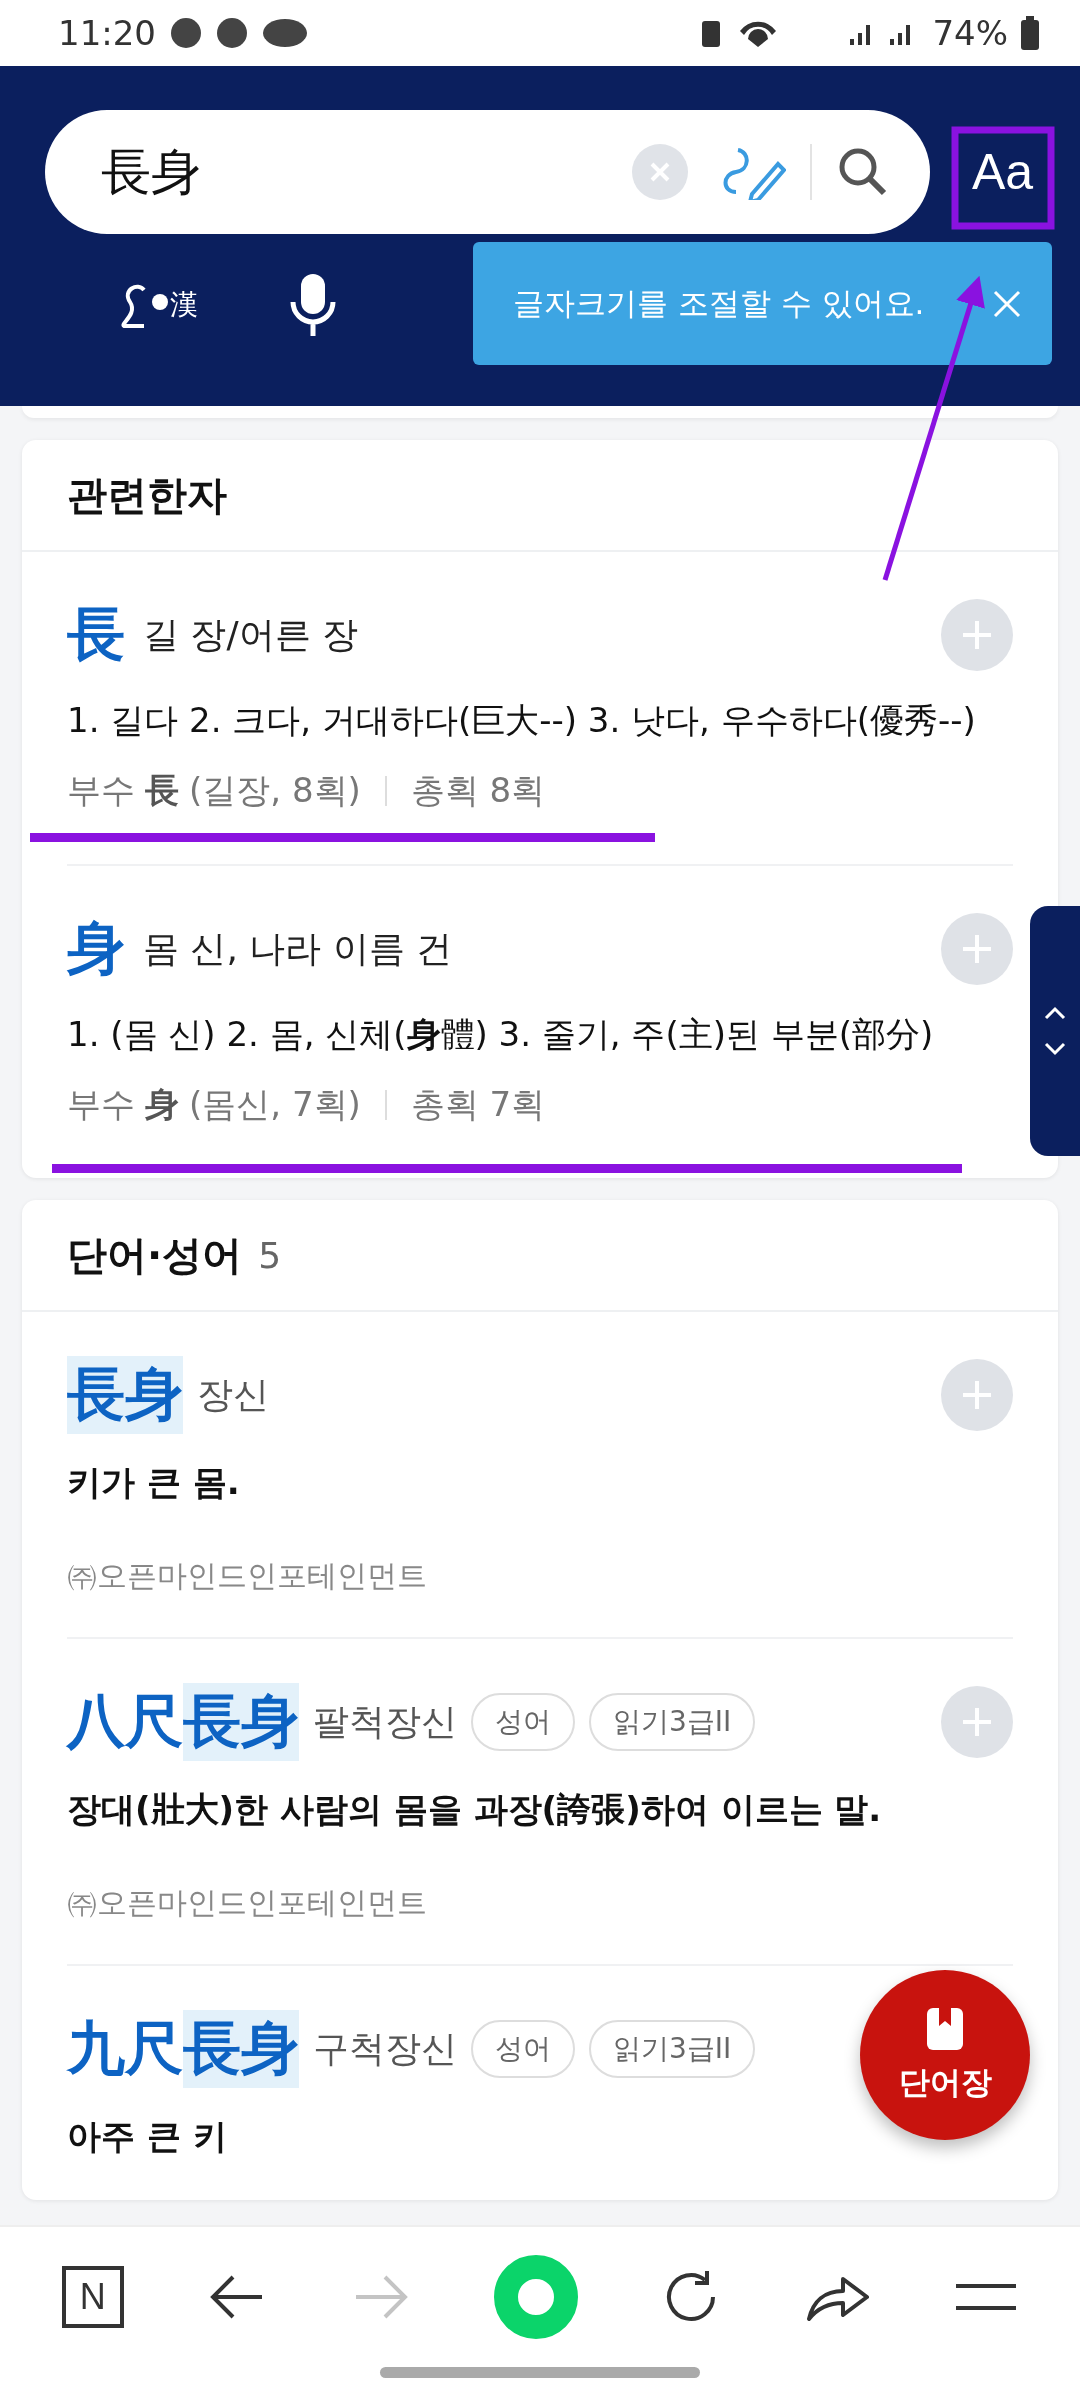 The image size is (1080, 2408). I want to click on word-reading: 팔척장신, so click(385, 1721).